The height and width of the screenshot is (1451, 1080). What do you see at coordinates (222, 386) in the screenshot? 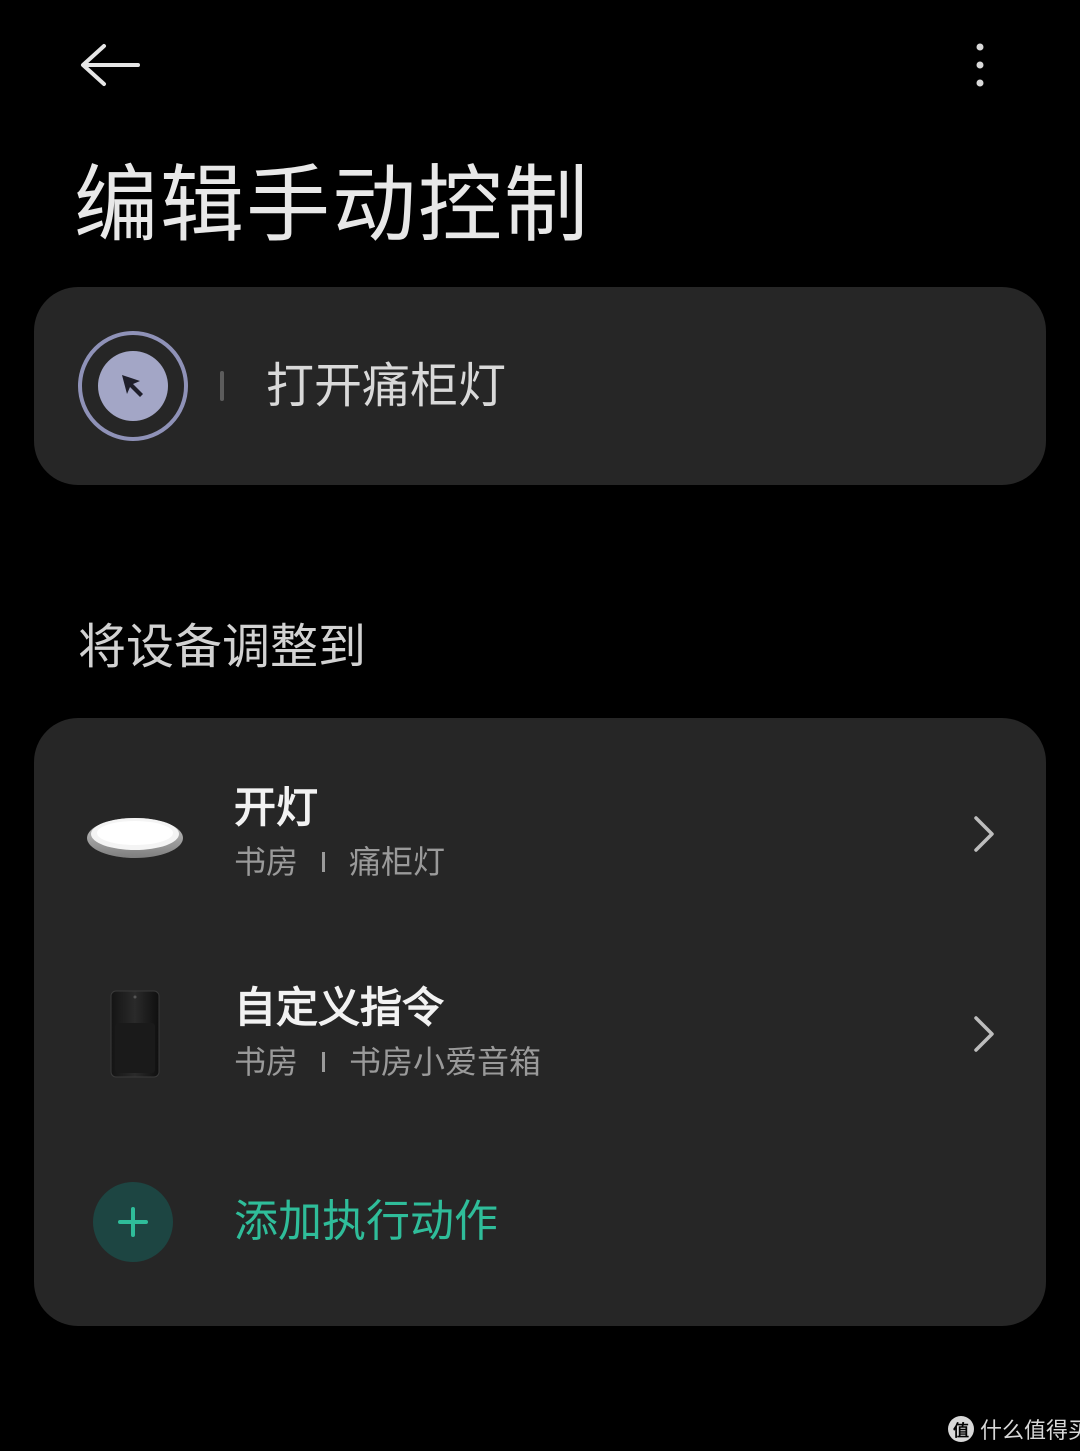
I see `text-cursor` at bounding box center [222, 386].